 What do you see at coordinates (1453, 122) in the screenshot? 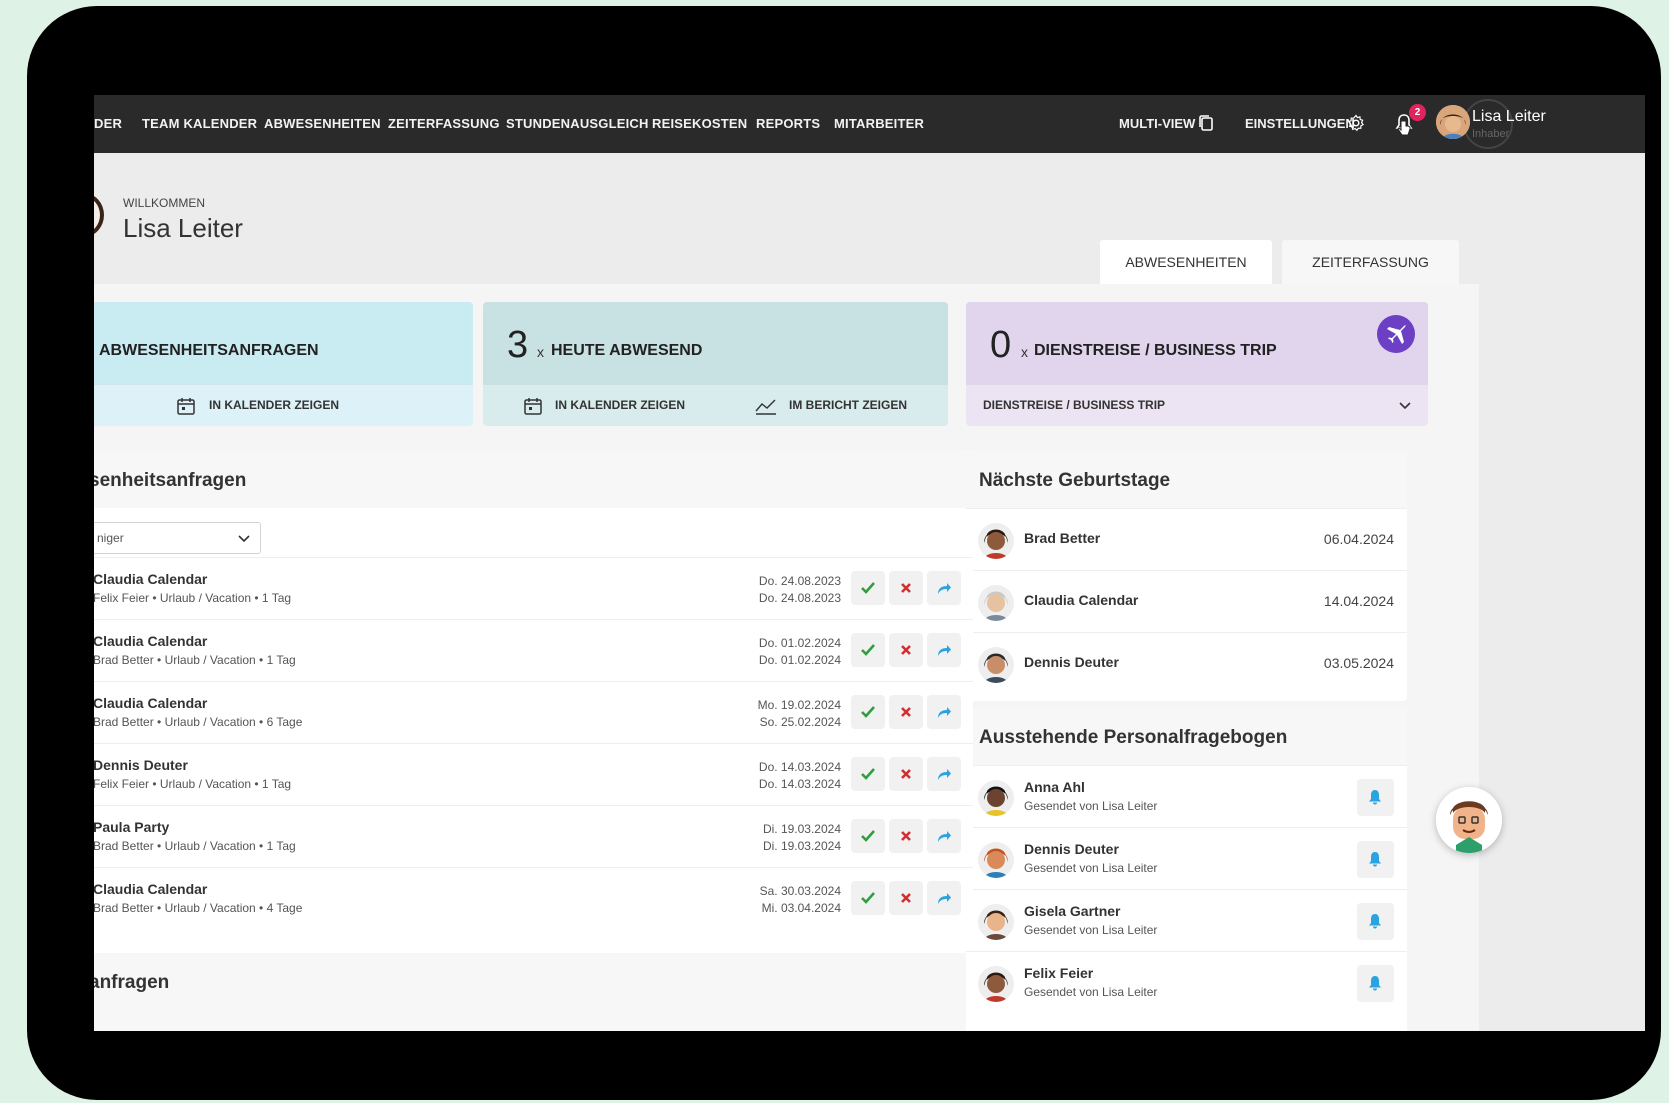
I see `user-avatar` at bounding box center [1453, 122].